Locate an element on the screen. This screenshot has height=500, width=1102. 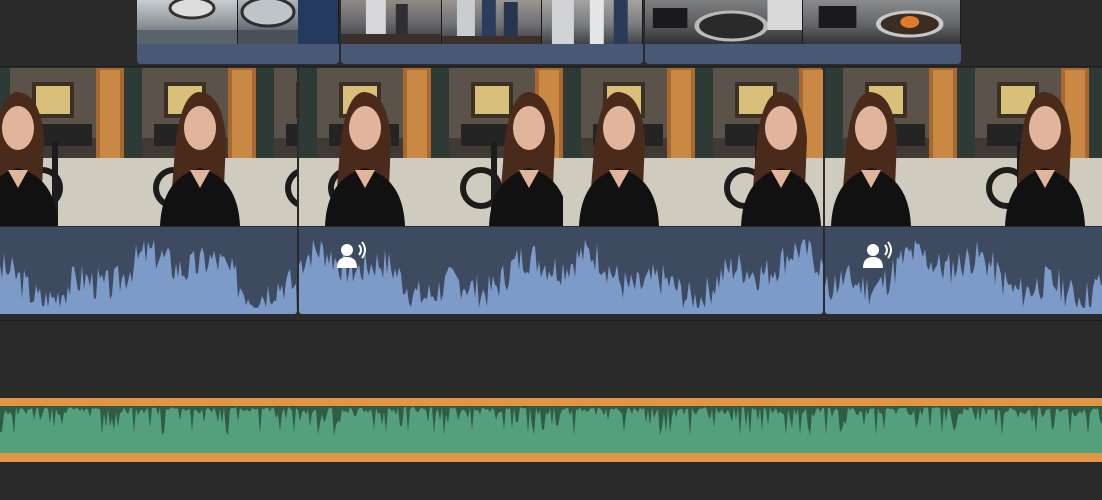
background-music-clip is located at coordinates (551, 430).